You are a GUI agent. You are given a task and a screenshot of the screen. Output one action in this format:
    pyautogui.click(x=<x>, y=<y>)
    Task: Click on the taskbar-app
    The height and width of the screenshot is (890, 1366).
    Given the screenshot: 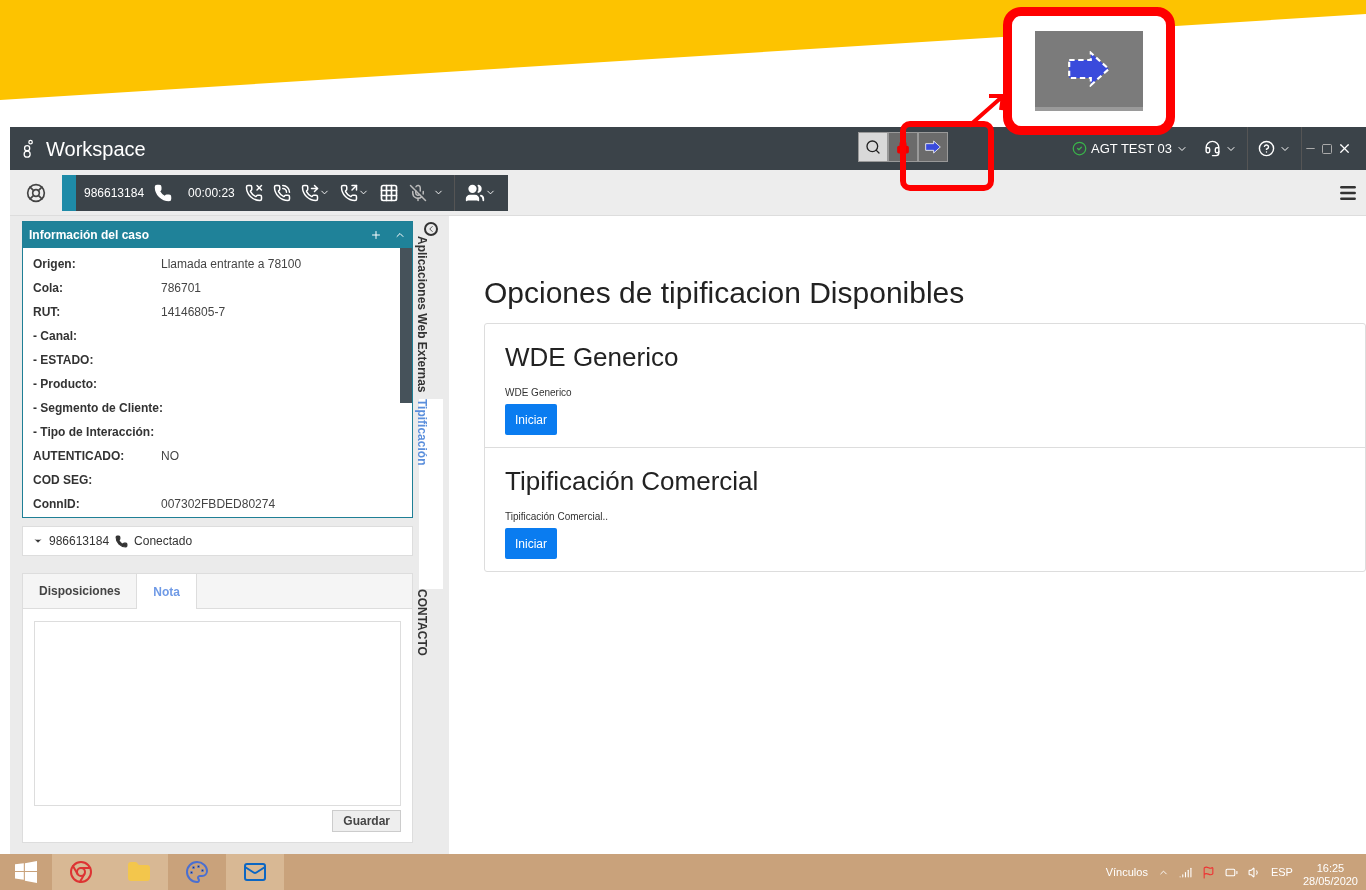 What is the action you would take?
    pyautogui.click(x=255, y=872)
    